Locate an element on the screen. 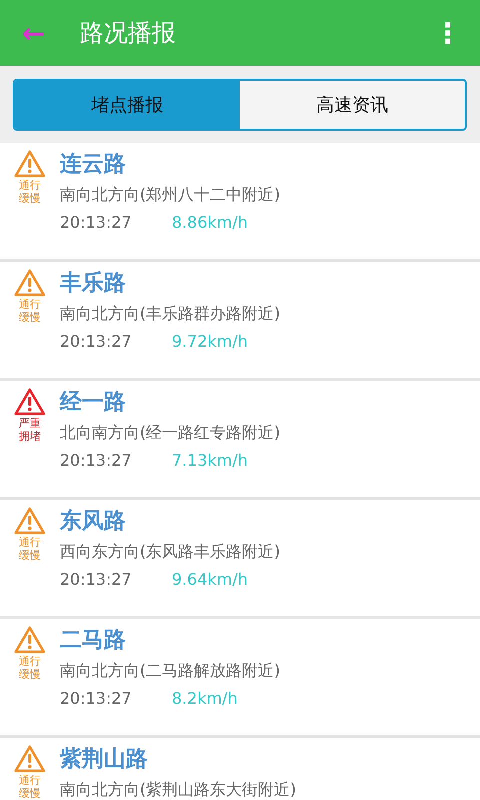 This screenshot has width=480, height=800. direction-text: 南向北方向(丰乐路群办路附近) is located at coordinates (171, 314).